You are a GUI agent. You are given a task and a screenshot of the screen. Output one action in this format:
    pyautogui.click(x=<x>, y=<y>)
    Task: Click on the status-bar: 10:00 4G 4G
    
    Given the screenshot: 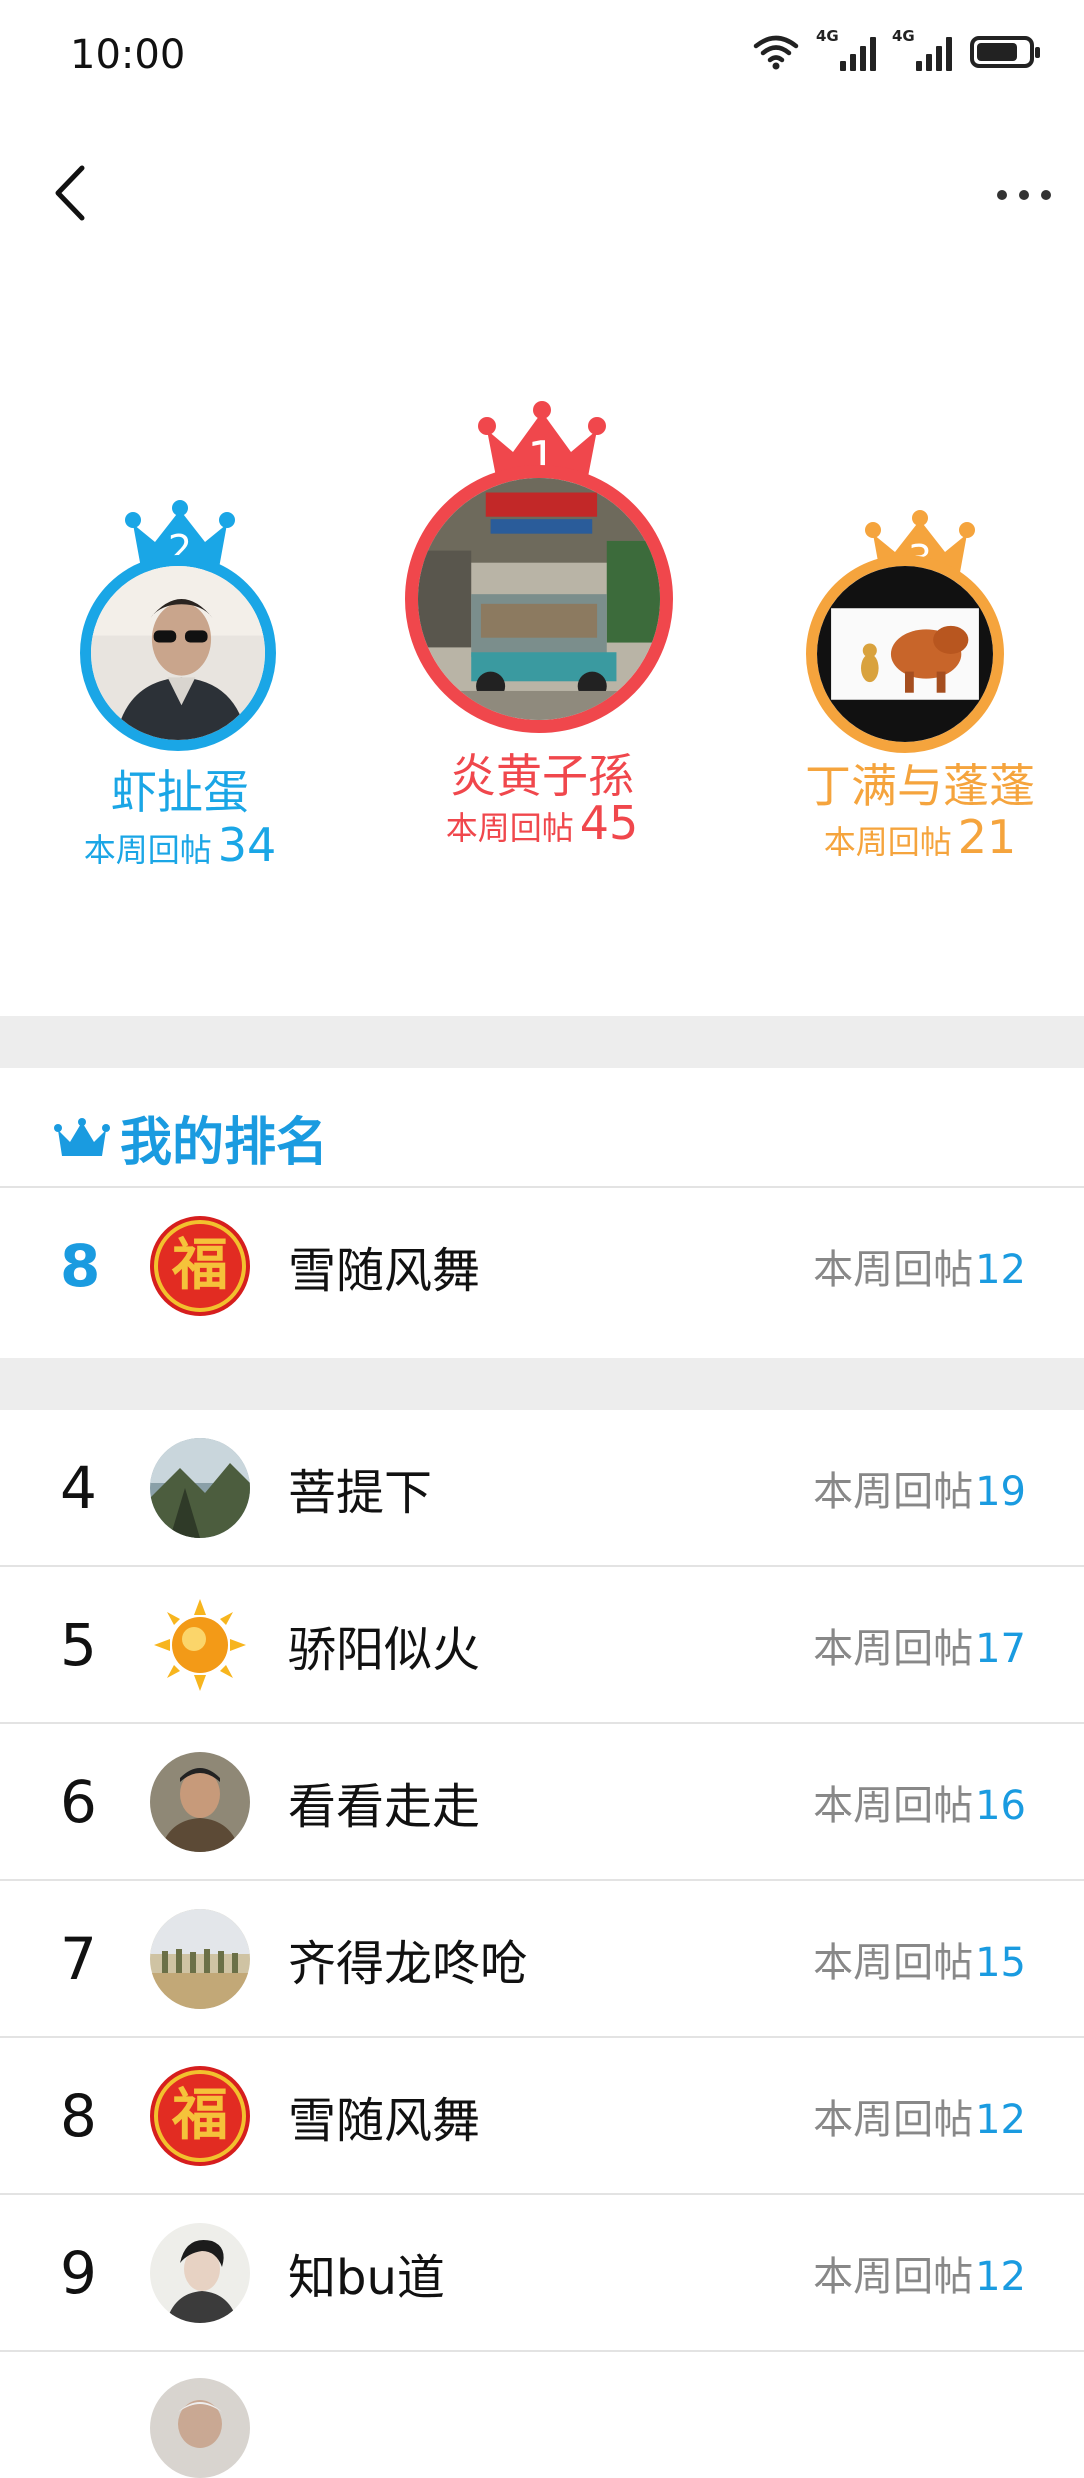 What is the action you would take?
    pyautogui.click(x=542, y=55)
    